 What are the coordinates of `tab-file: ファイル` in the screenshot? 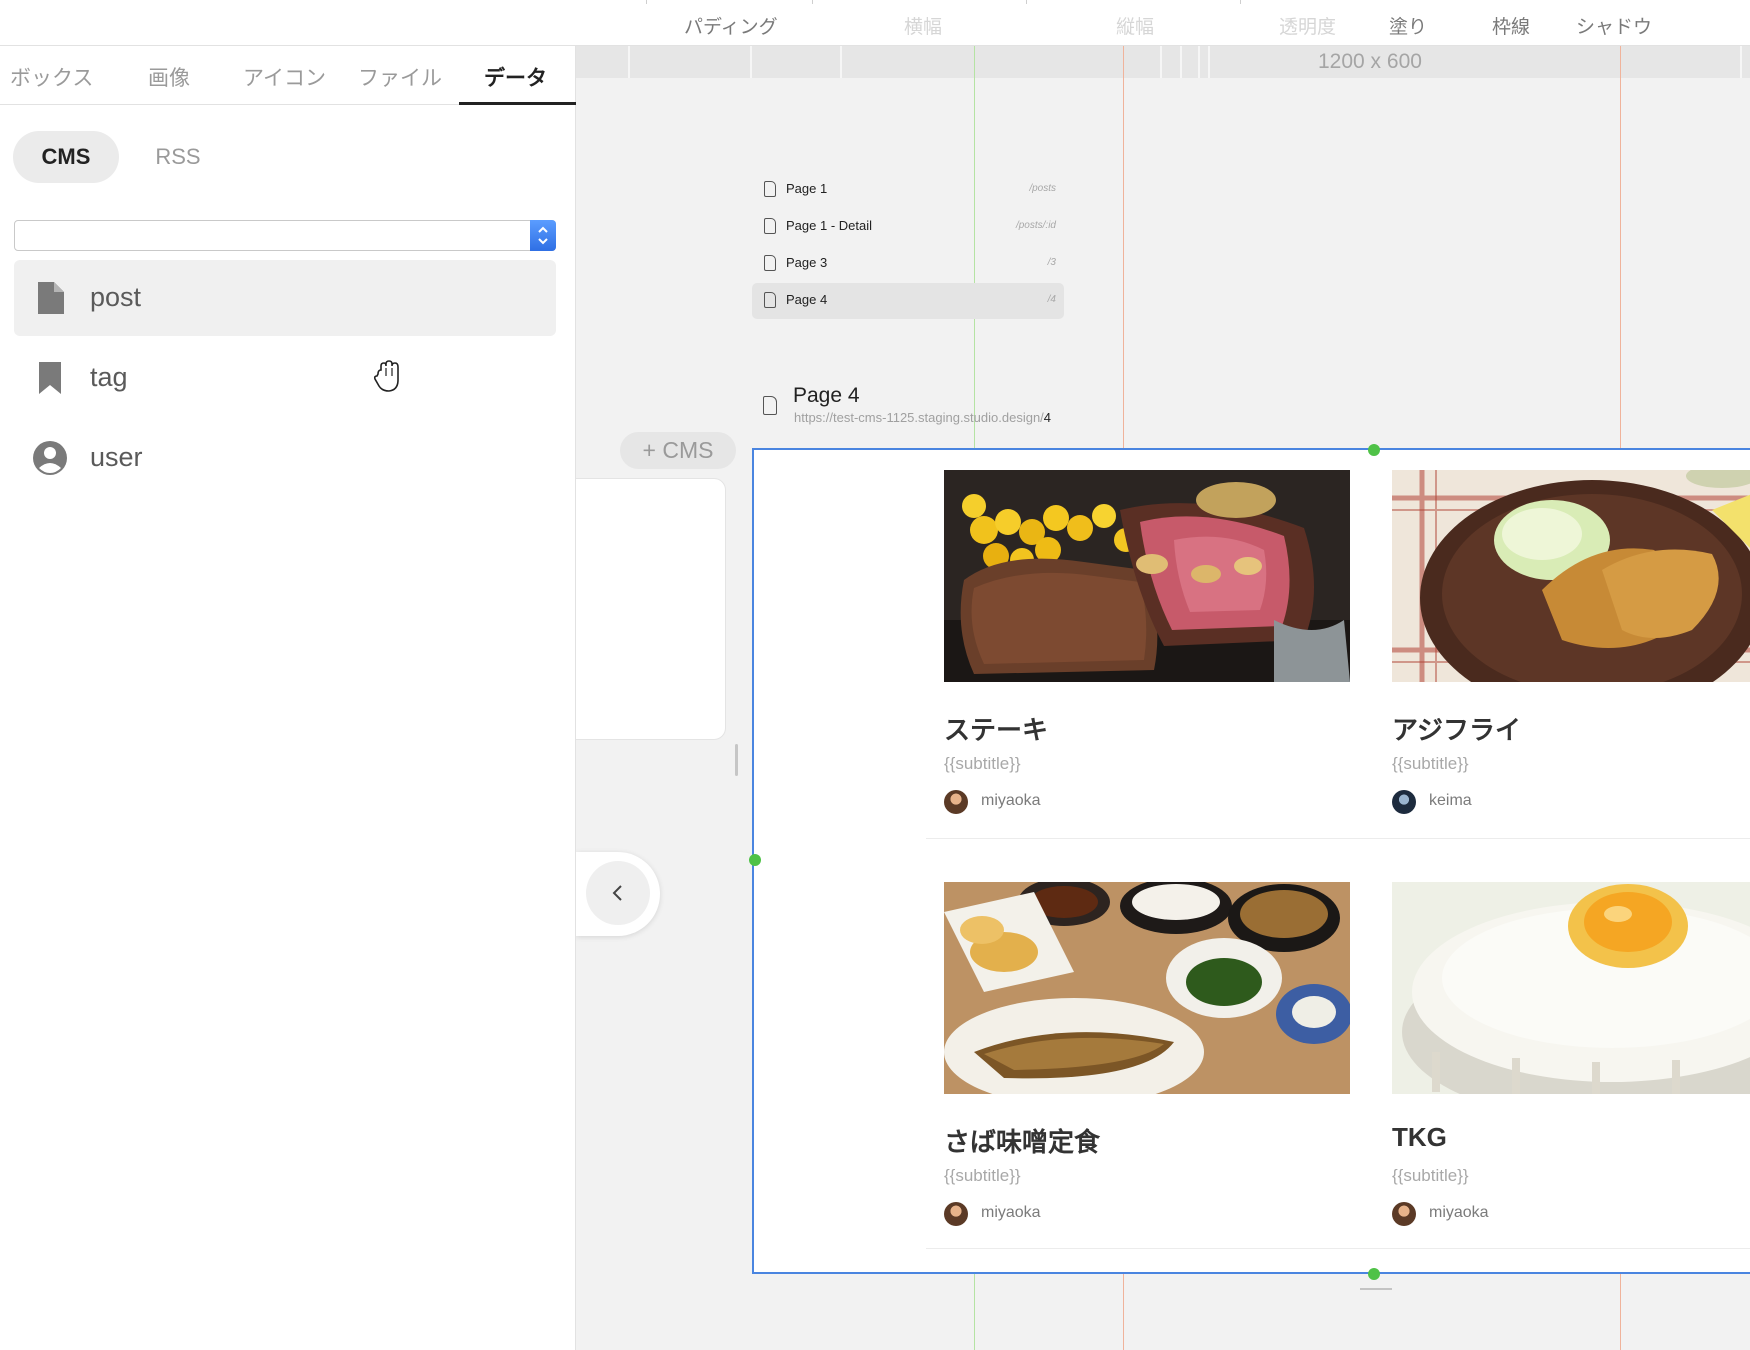 It's located at (400, 77).